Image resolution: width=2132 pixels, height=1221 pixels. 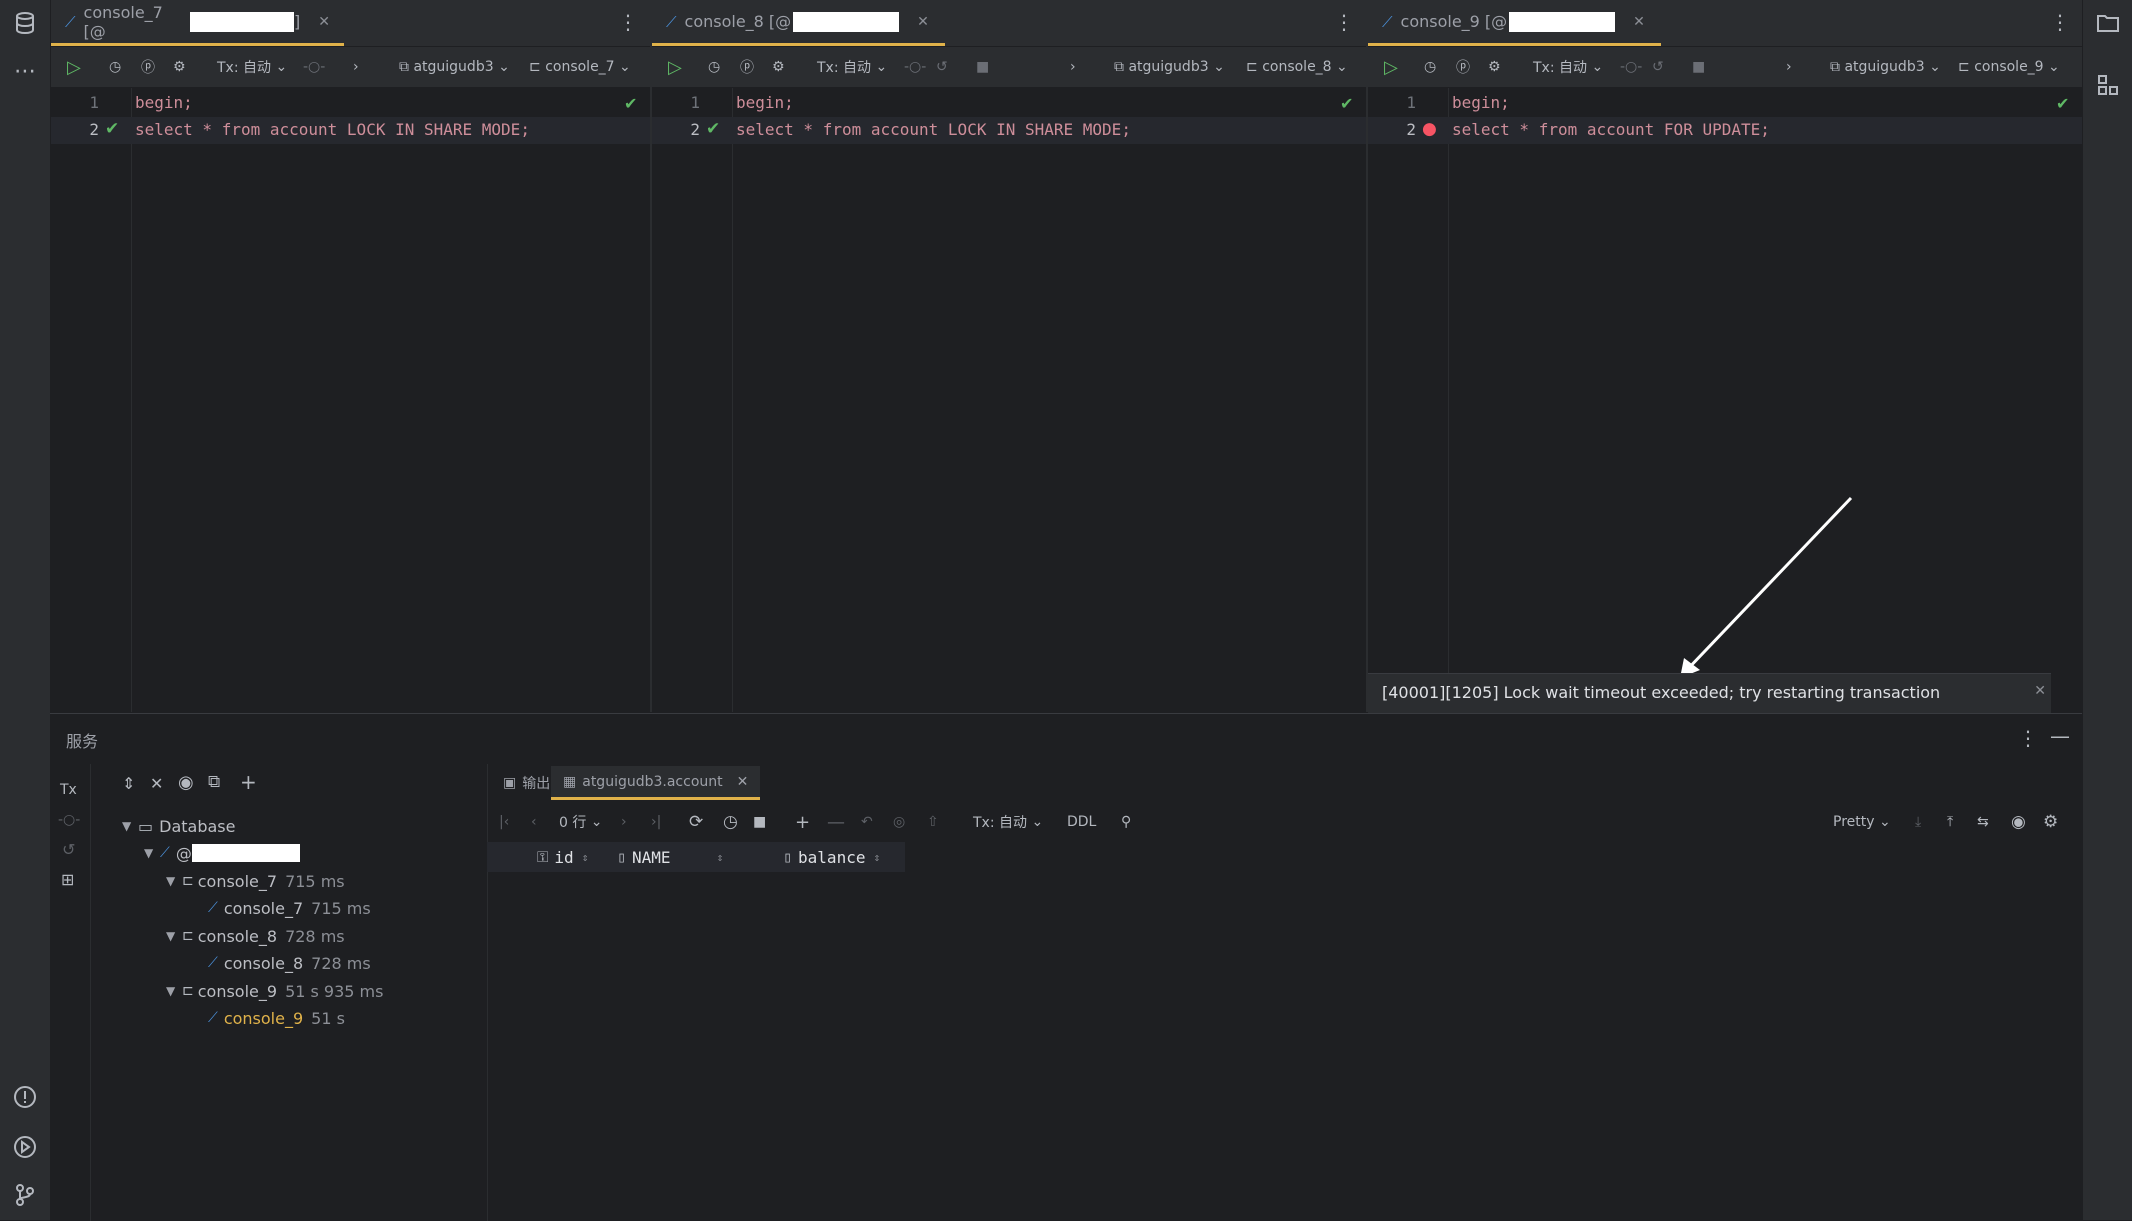 I want to click on compare-icon: ⇆, so click(x=1983, y=822).